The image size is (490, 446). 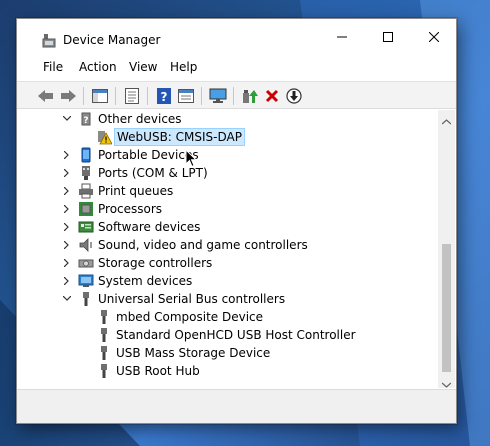 I want to click on scan-hardware-icon, so click(x=294, y=96).